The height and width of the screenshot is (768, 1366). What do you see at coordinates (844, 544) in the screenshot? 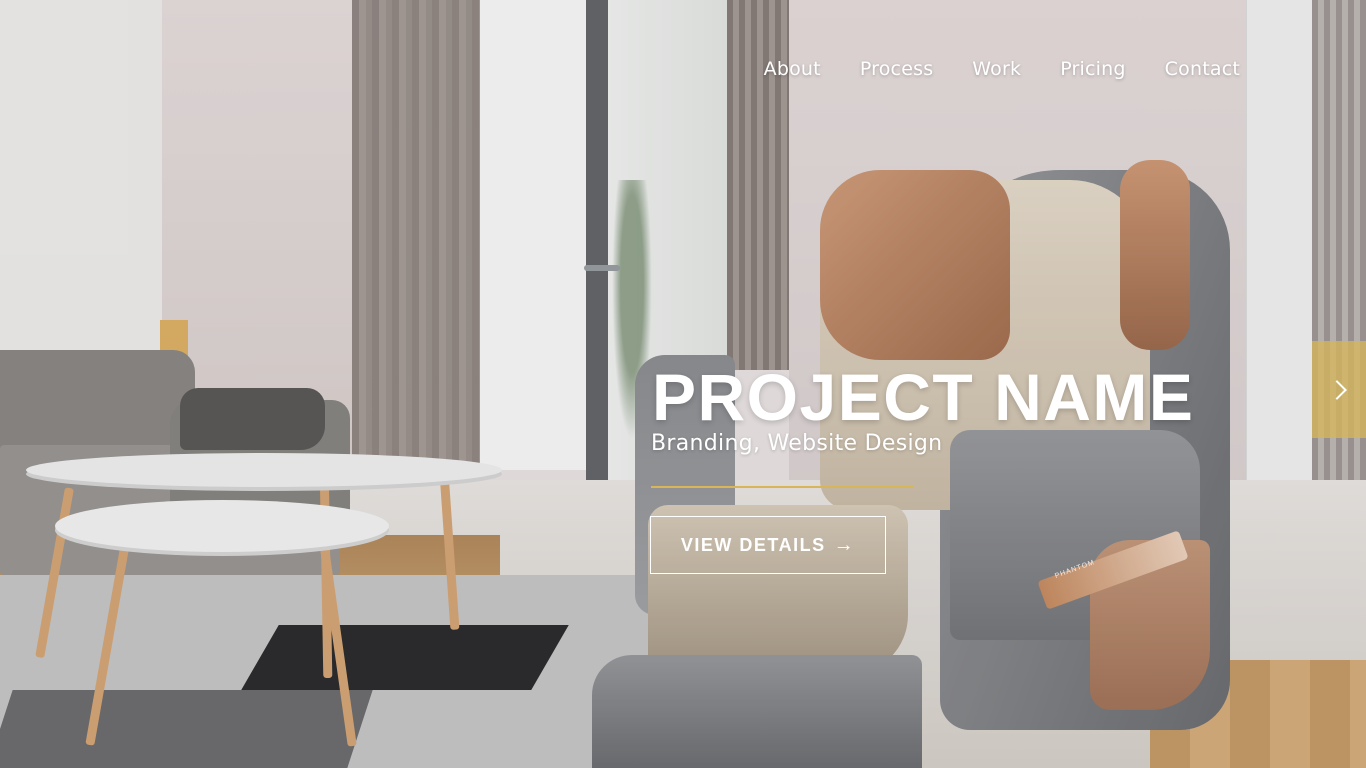
I see `arrow-right-icon: →` at bounding box center [844, 544].